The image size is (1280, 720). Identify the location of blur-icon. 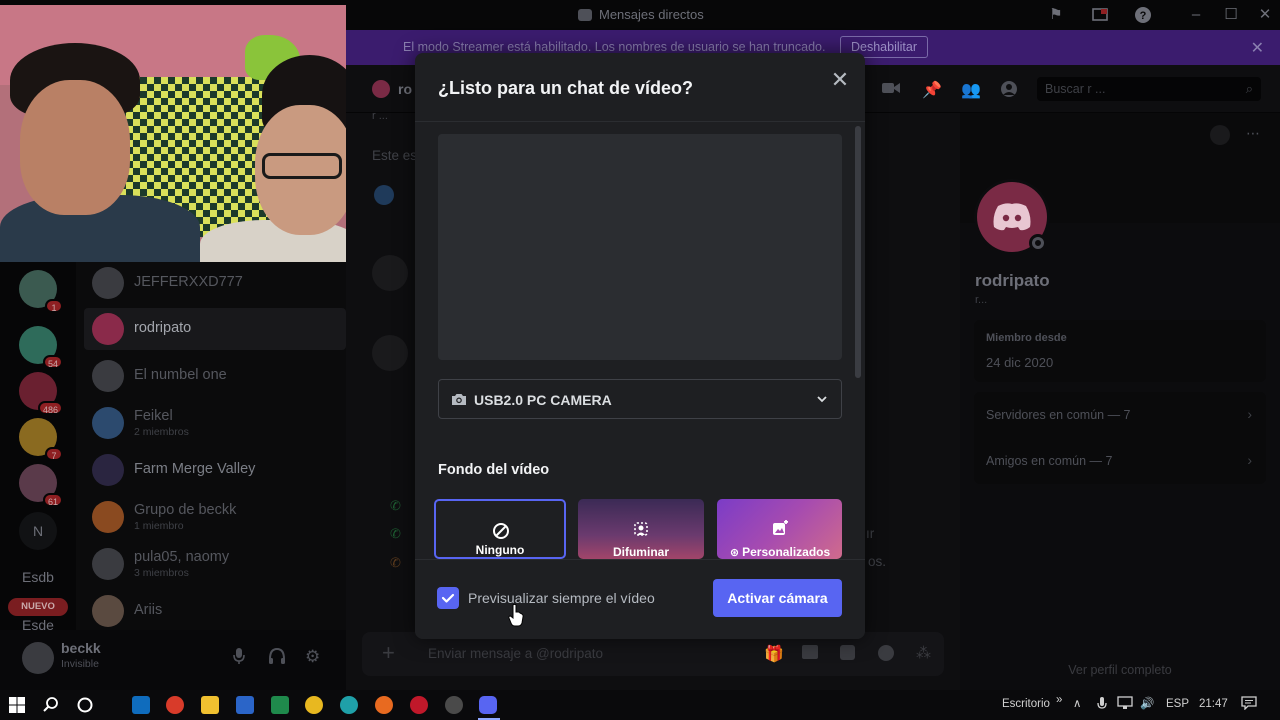
(641, 529).